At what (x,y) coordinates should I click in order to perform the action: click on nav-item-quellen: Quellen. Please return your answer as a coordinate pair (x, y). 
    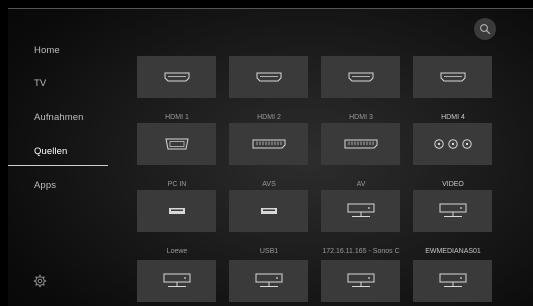
    Looking at the image, I should click on (50, 151).